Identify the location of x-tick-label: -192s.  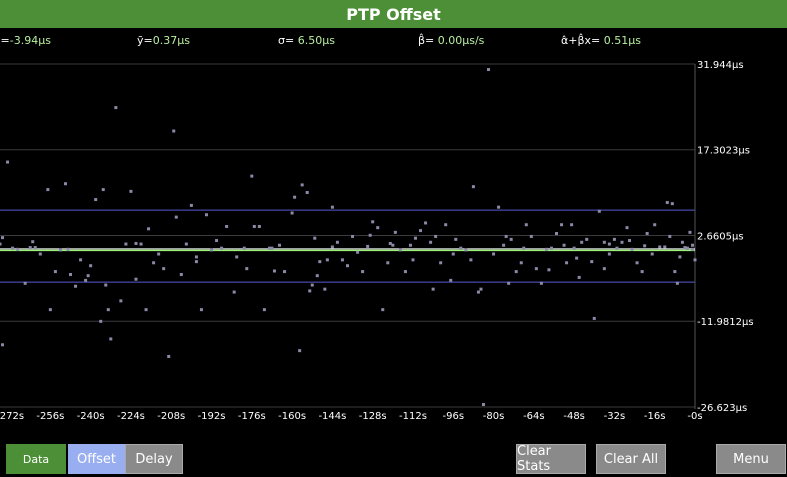
(212, 416).